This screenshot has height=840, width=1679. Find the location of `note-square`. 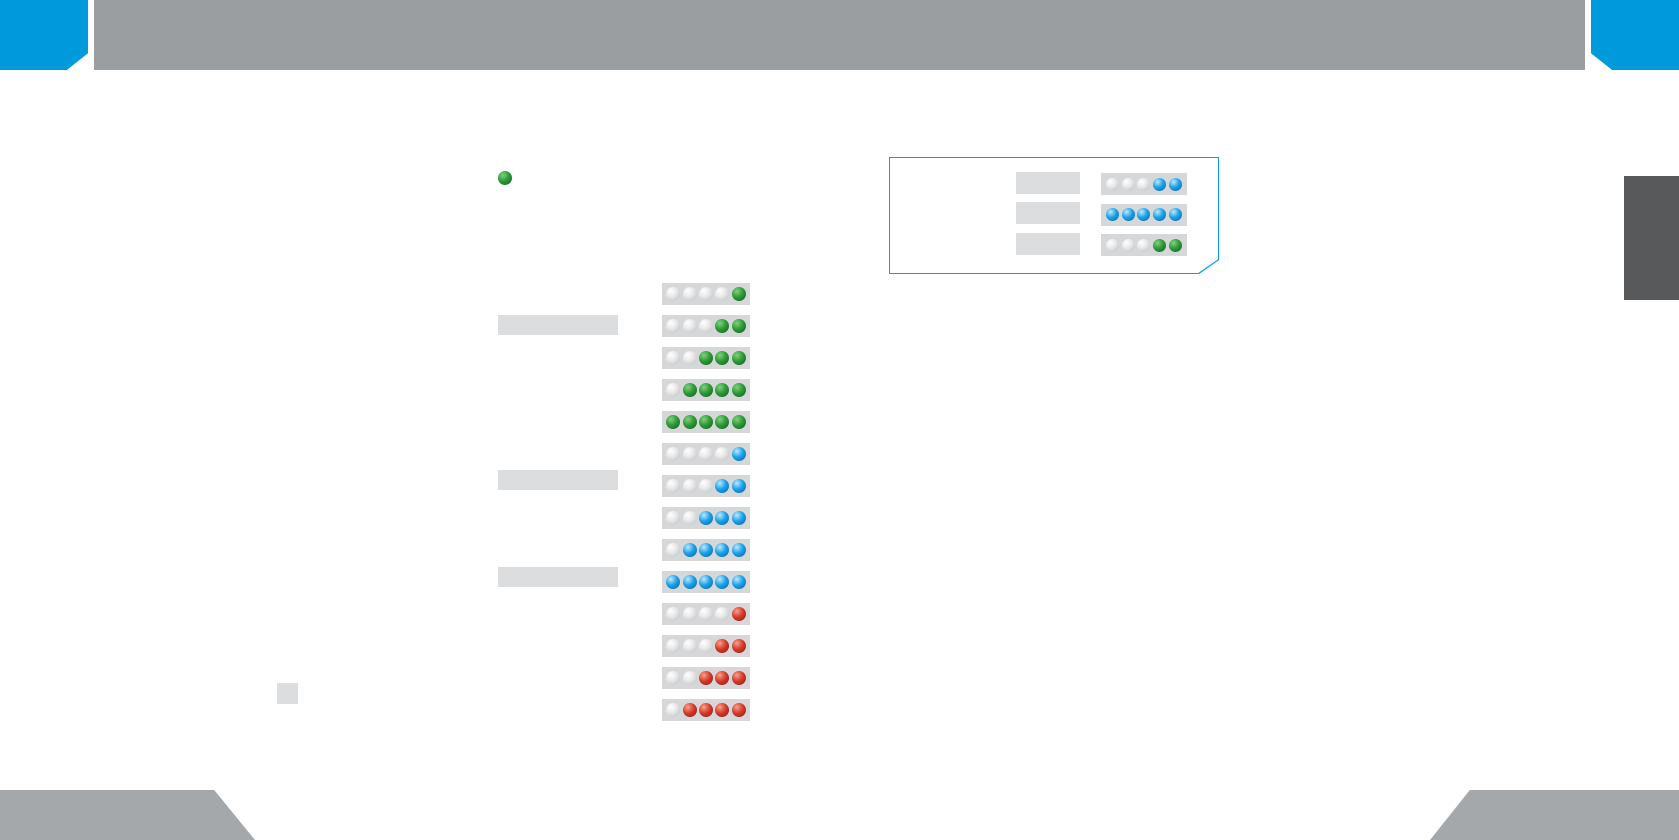

note-square is located at coordinates (287, 693).